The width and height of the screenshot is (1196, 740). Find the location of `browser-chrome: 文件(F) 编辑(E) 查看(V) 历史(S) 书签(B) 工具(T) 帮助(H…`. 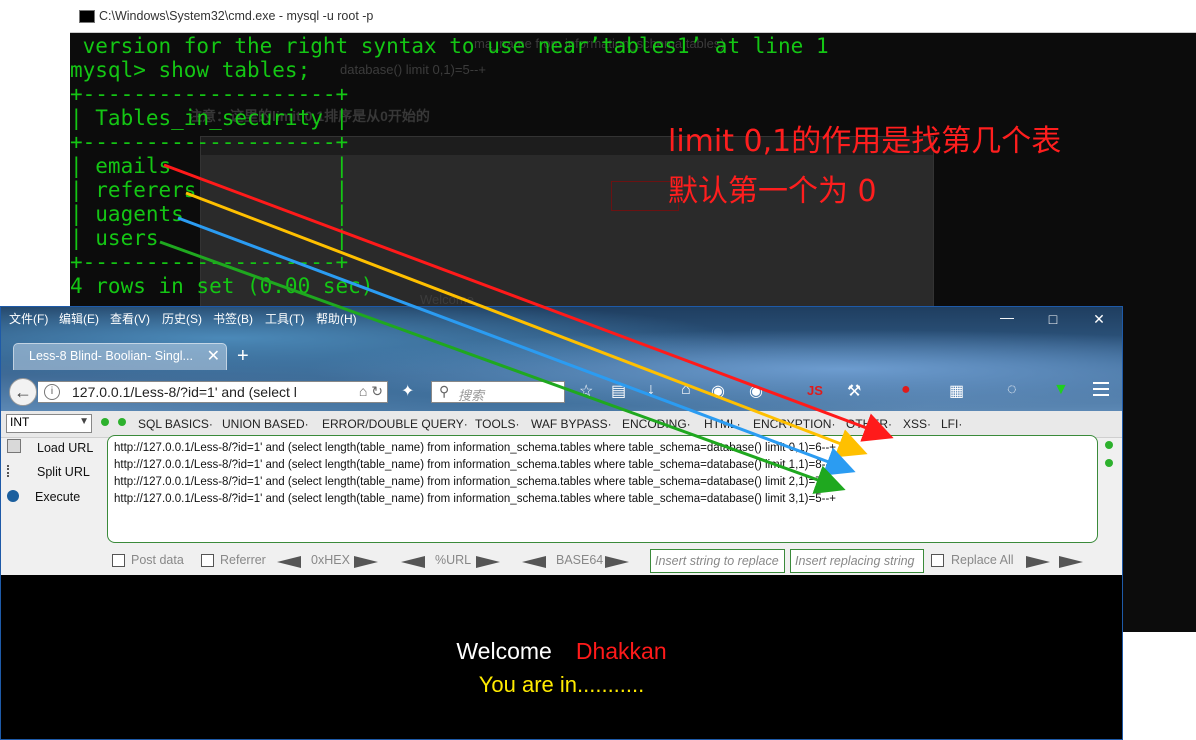

browser-chrome: 文件(F) 编辑(E) 查看(V) 历史(S) 书签(B) 工具(T) 帮助(H… is located at coordinates (561, 359).